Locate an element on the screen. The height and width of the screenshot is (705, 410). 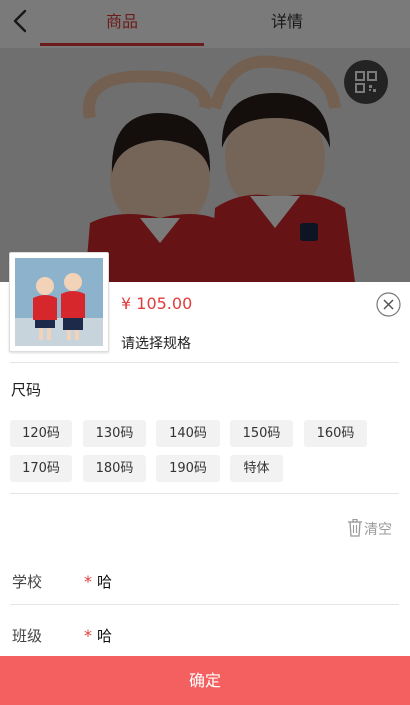
size-section-title: 尺码 is located at coordinates (26, 390).